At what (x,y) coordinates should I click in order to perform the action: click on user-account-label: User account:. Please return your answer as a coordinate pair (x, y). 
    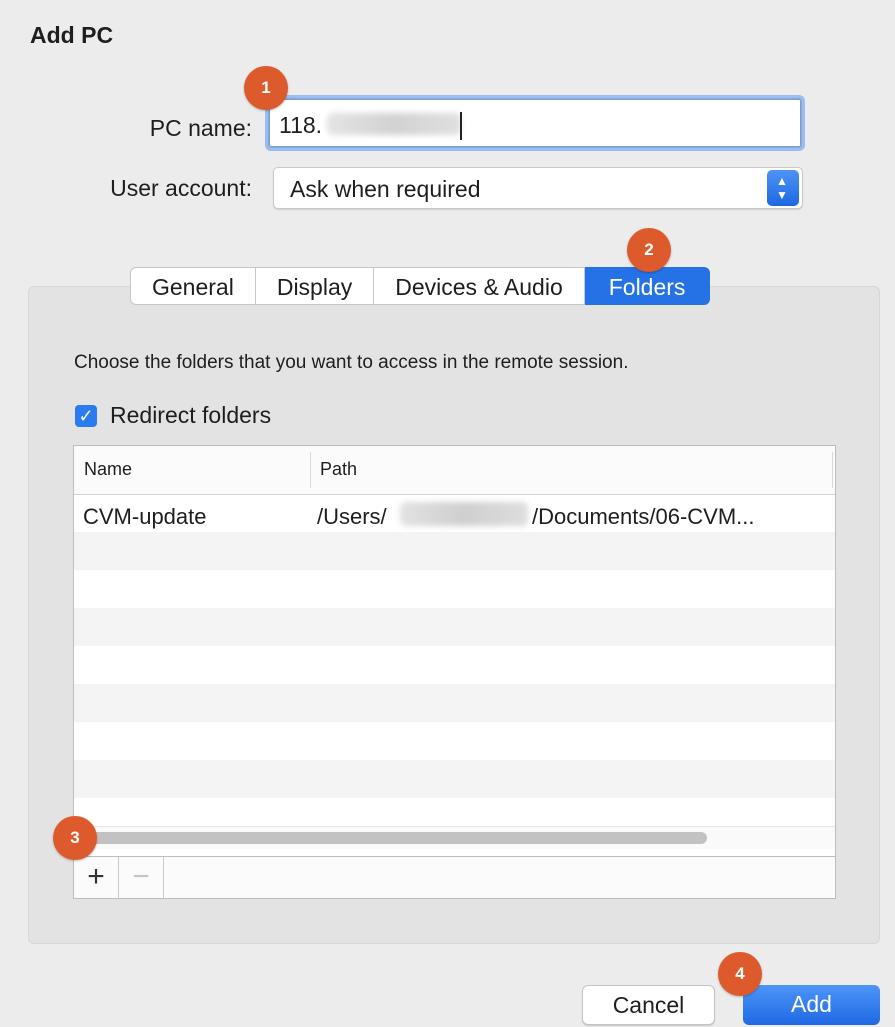
    Looking at the image, I should click on (181, 188).